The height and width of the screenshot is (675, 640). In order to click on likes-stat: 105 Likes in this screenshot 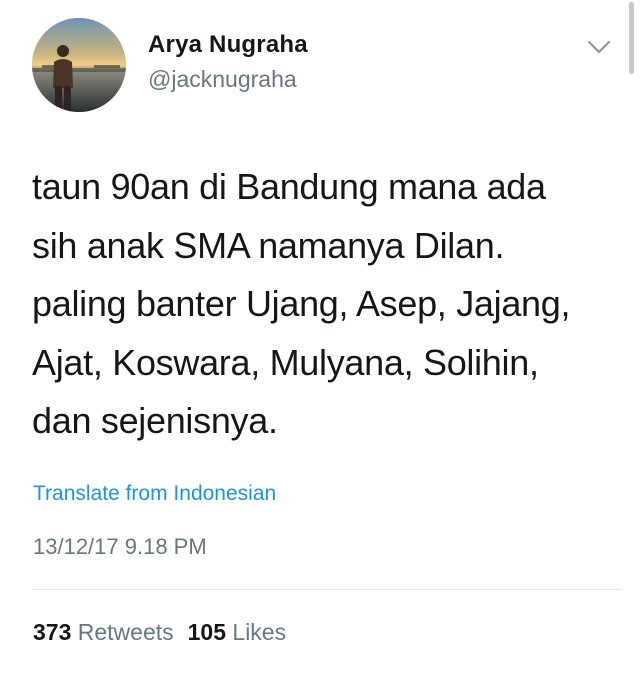, I will do `click(237, 632)`.